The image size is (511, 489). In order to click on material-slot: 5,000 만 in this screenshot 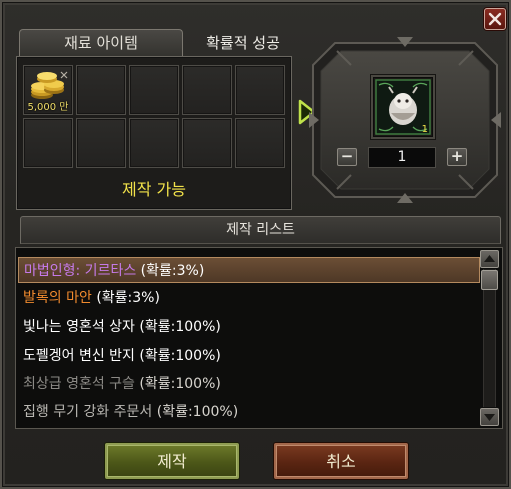, I will do `click(48, 90)`.